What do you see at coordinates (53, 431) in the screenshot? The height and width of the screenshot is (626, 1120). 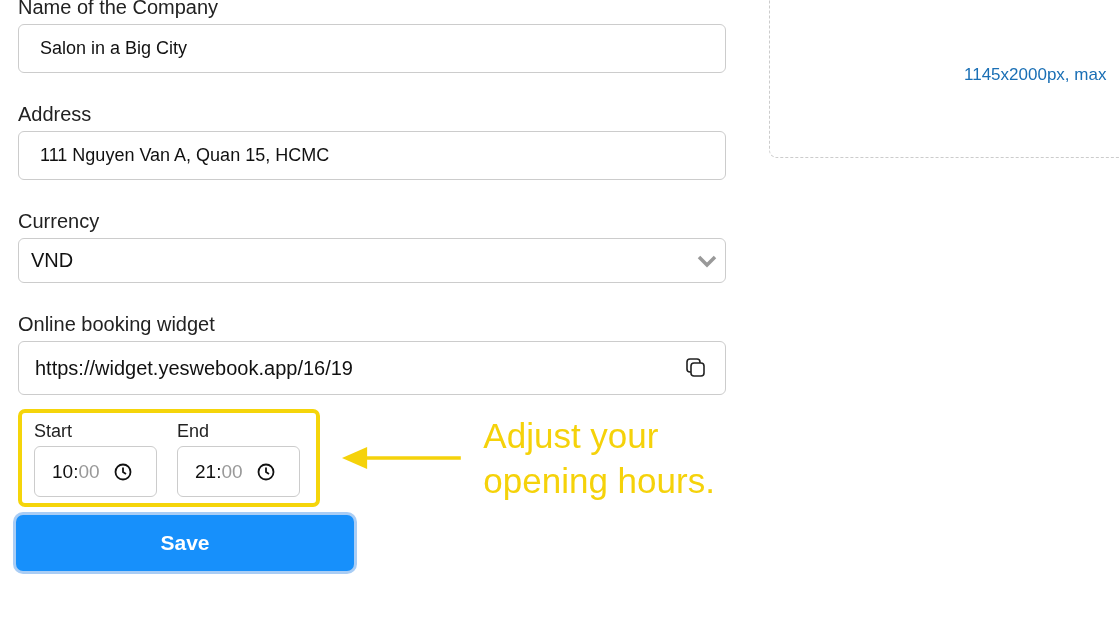 I see `time-label: Start` at bounding box center [53, 431].